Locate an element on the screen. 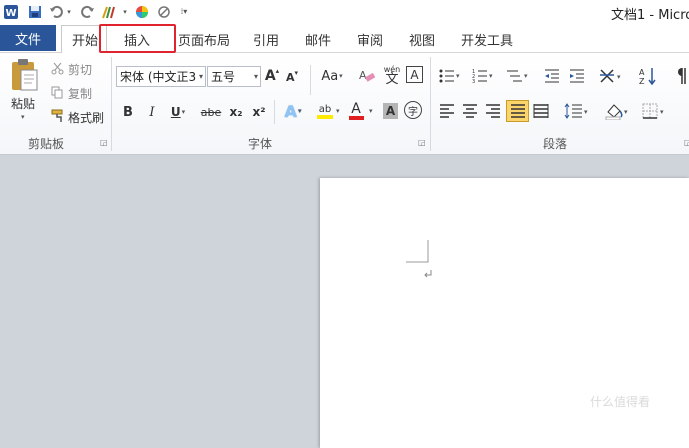  bullets-icon: ▾ is located at coordinates (450, 76).